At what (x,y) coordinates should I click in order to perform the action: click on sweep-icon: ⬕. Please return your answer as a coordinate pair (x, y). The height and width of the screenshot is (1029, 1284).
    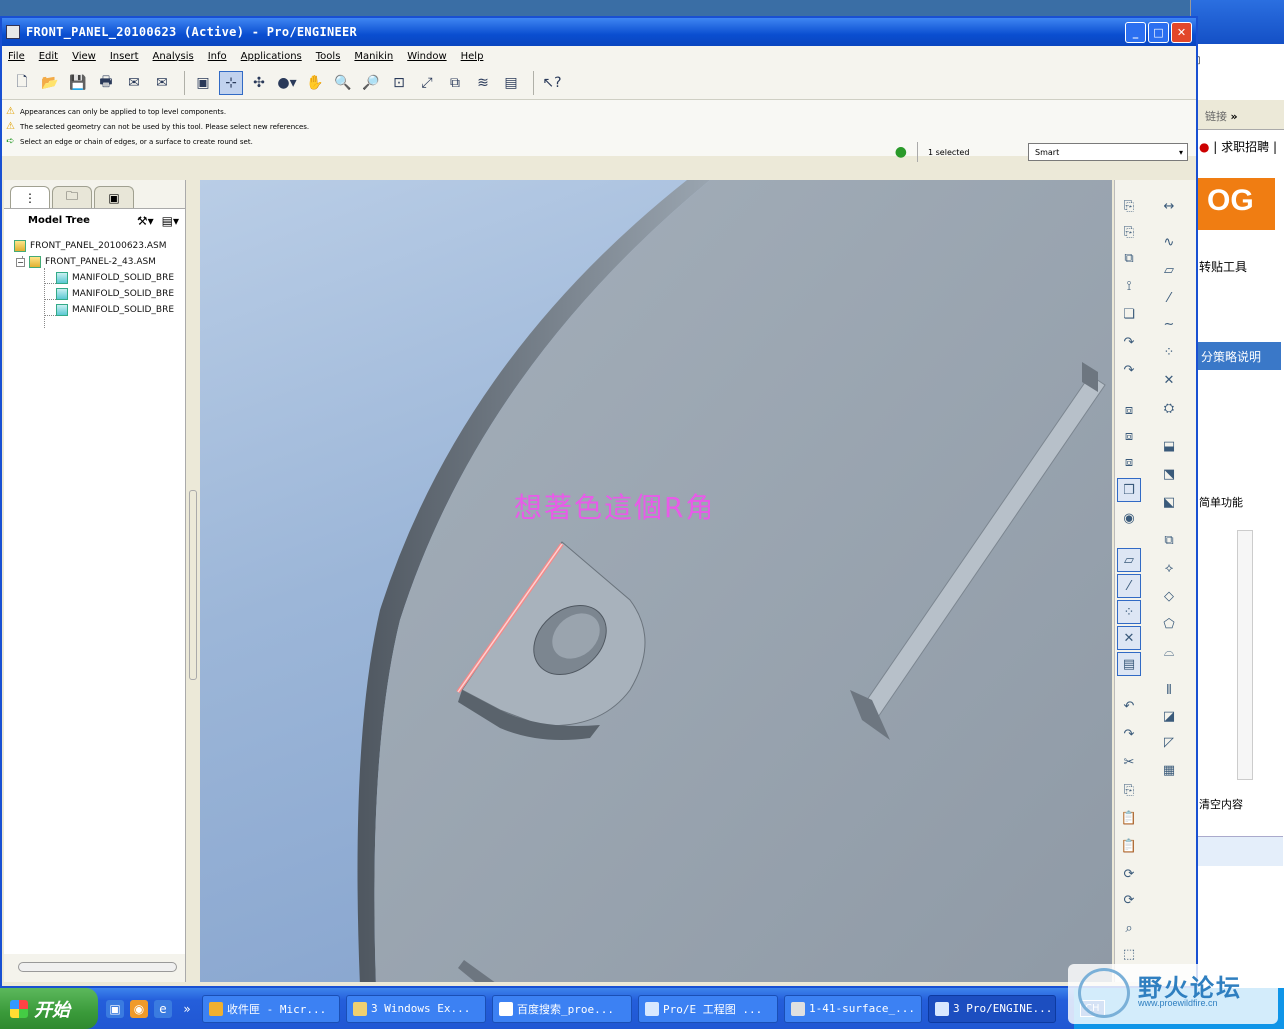
    Looking at the image, I should click on (1169, 502).